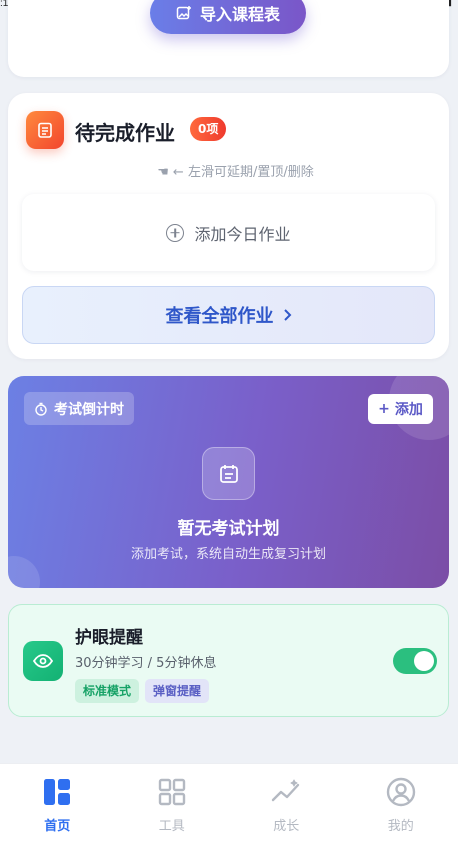 This screenshot has height=843, width=458. I want to click on clipboard-icon, so click(45, 130).